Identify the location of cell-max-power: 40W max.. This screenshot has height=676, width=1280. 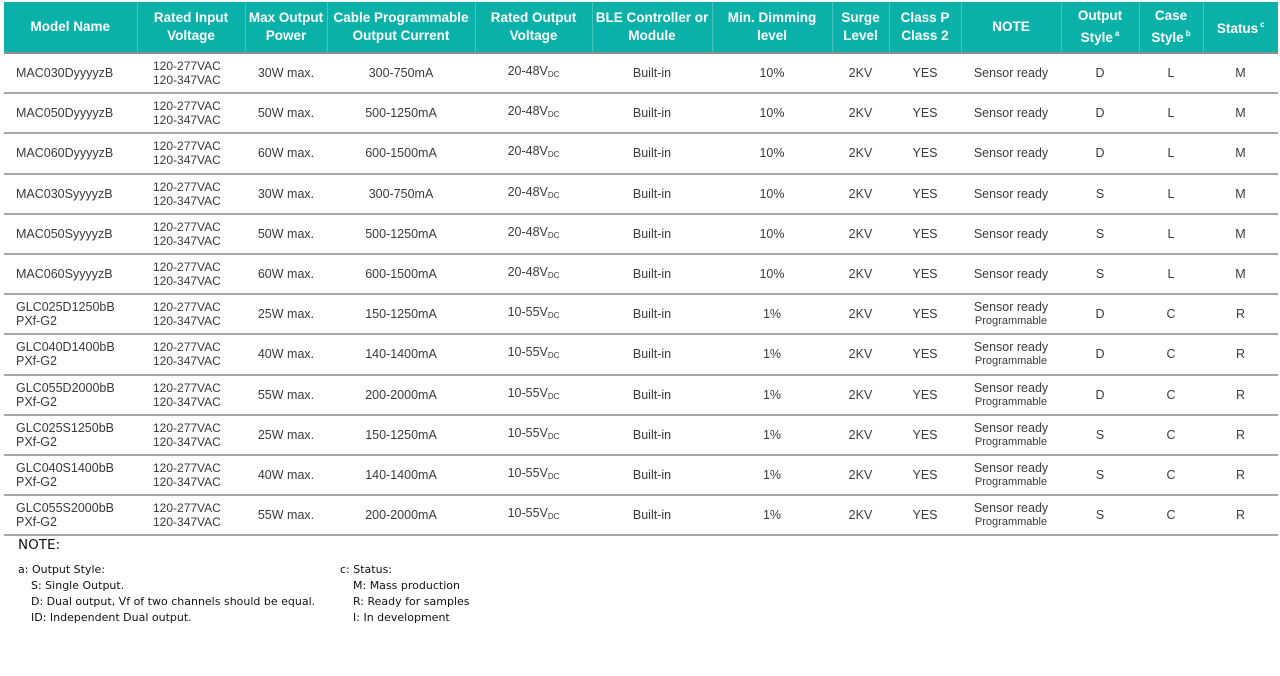
(286, 475).